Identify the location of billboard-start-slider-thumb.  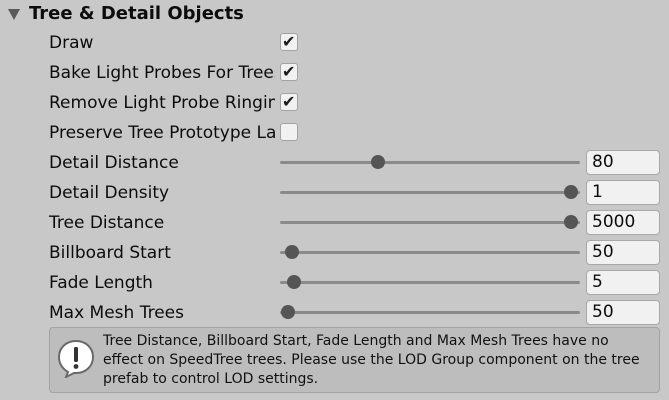
(292, 252).